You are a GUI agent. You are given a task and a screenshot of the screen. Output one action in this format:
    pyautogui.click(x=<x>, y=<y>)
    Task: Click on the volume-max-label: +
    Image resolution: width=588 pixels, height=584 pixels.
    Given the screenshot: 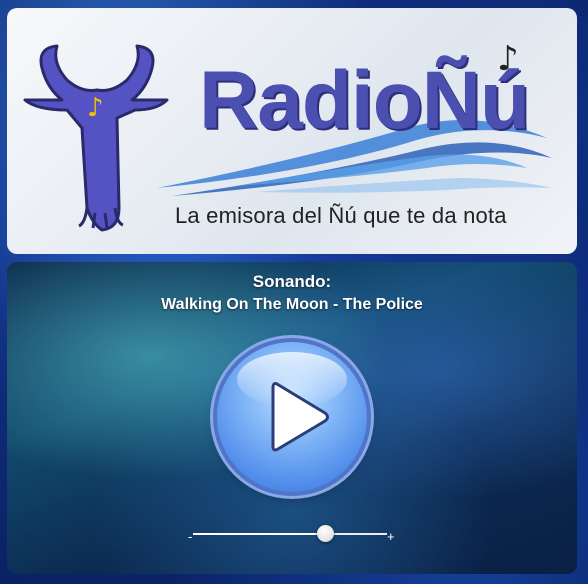 What is the action you would take?
    pyautogui.click(x=391, y=536)
    